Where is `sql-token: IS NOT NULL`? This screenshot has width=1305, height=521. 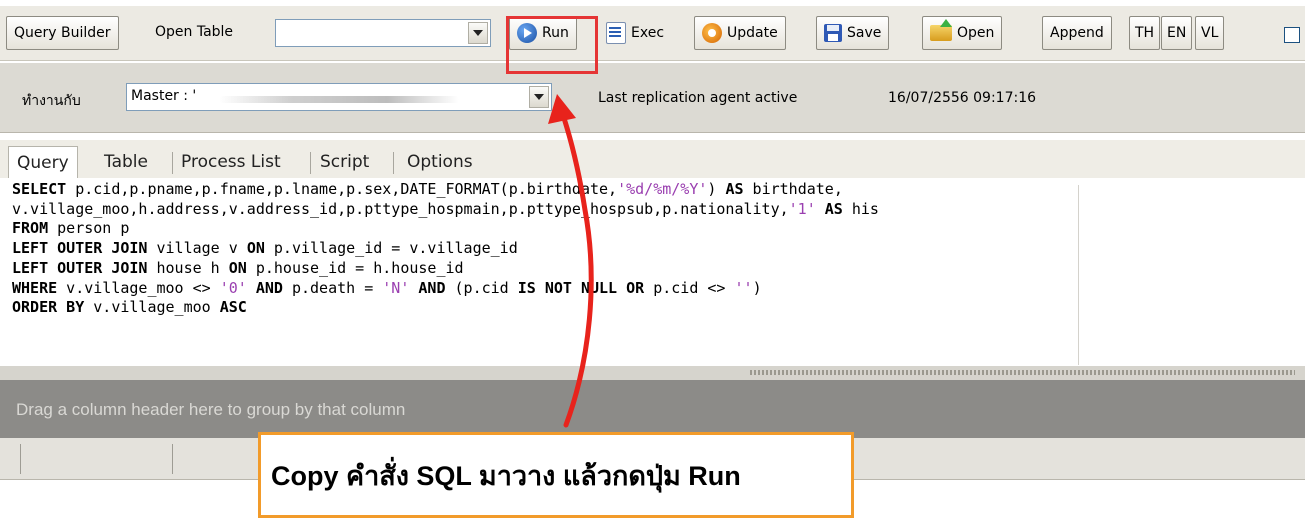
sql-token: IS NOT NULL is located at coordinates (567, 287).